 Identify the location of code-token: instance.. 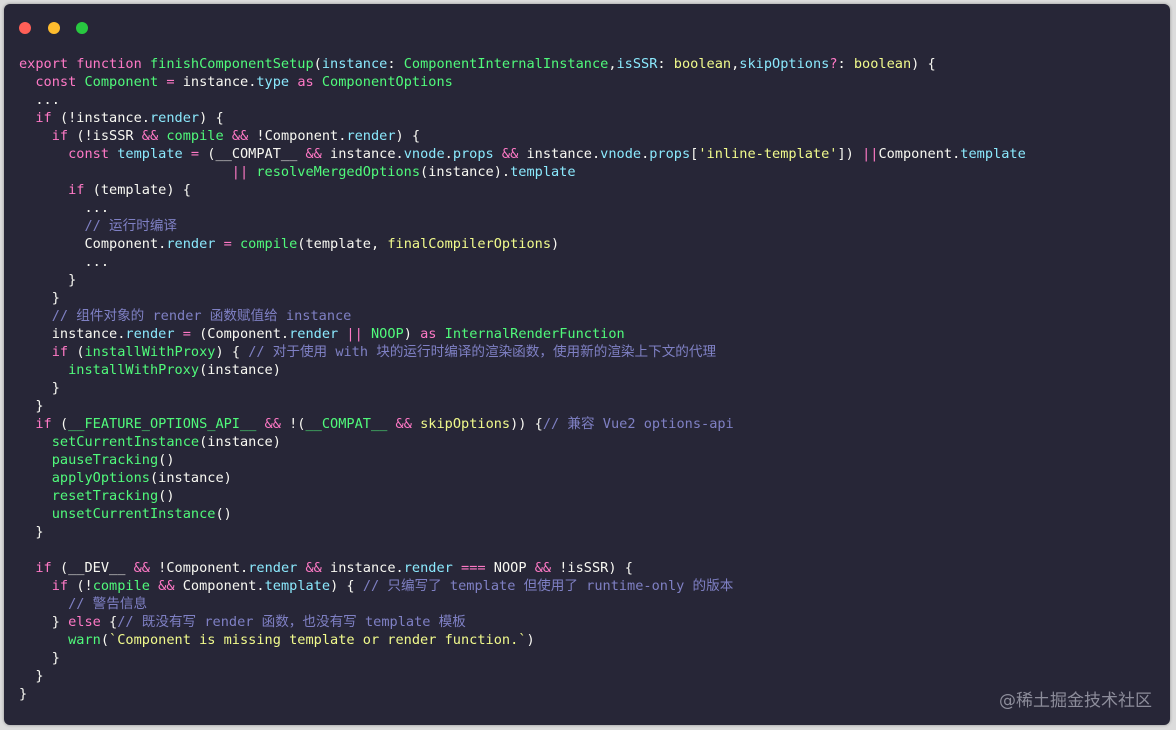
(559, 154).